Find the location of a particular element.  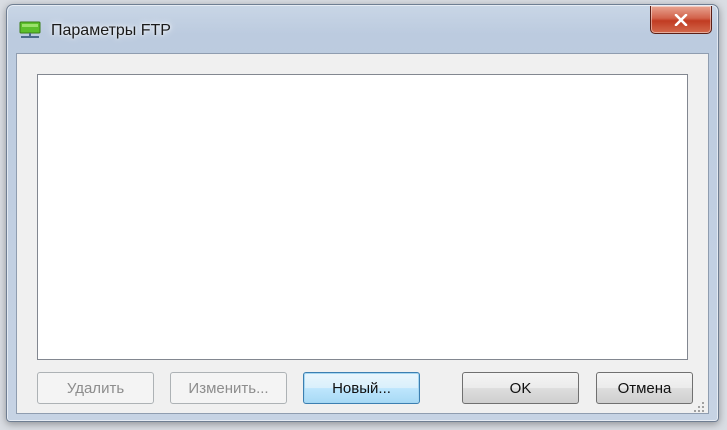

network-drive-icon is located at coordinates (30, 30).